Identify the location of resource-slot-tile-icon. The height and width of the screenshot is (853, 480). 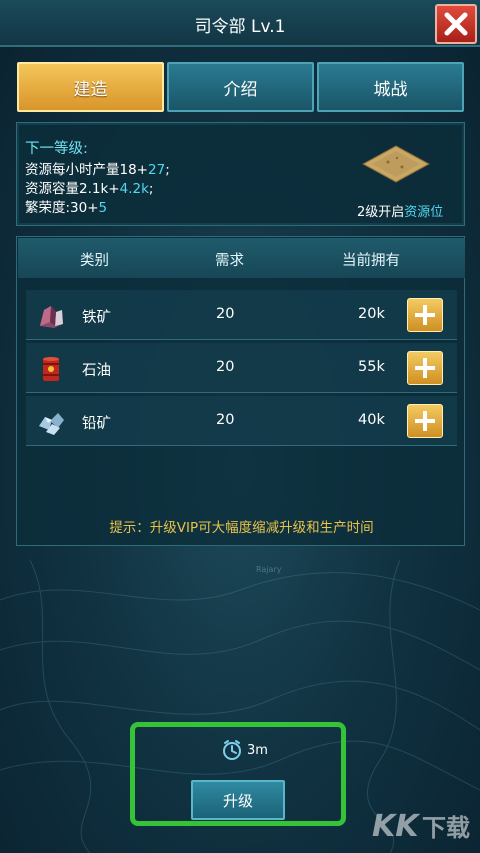
(396, 164).